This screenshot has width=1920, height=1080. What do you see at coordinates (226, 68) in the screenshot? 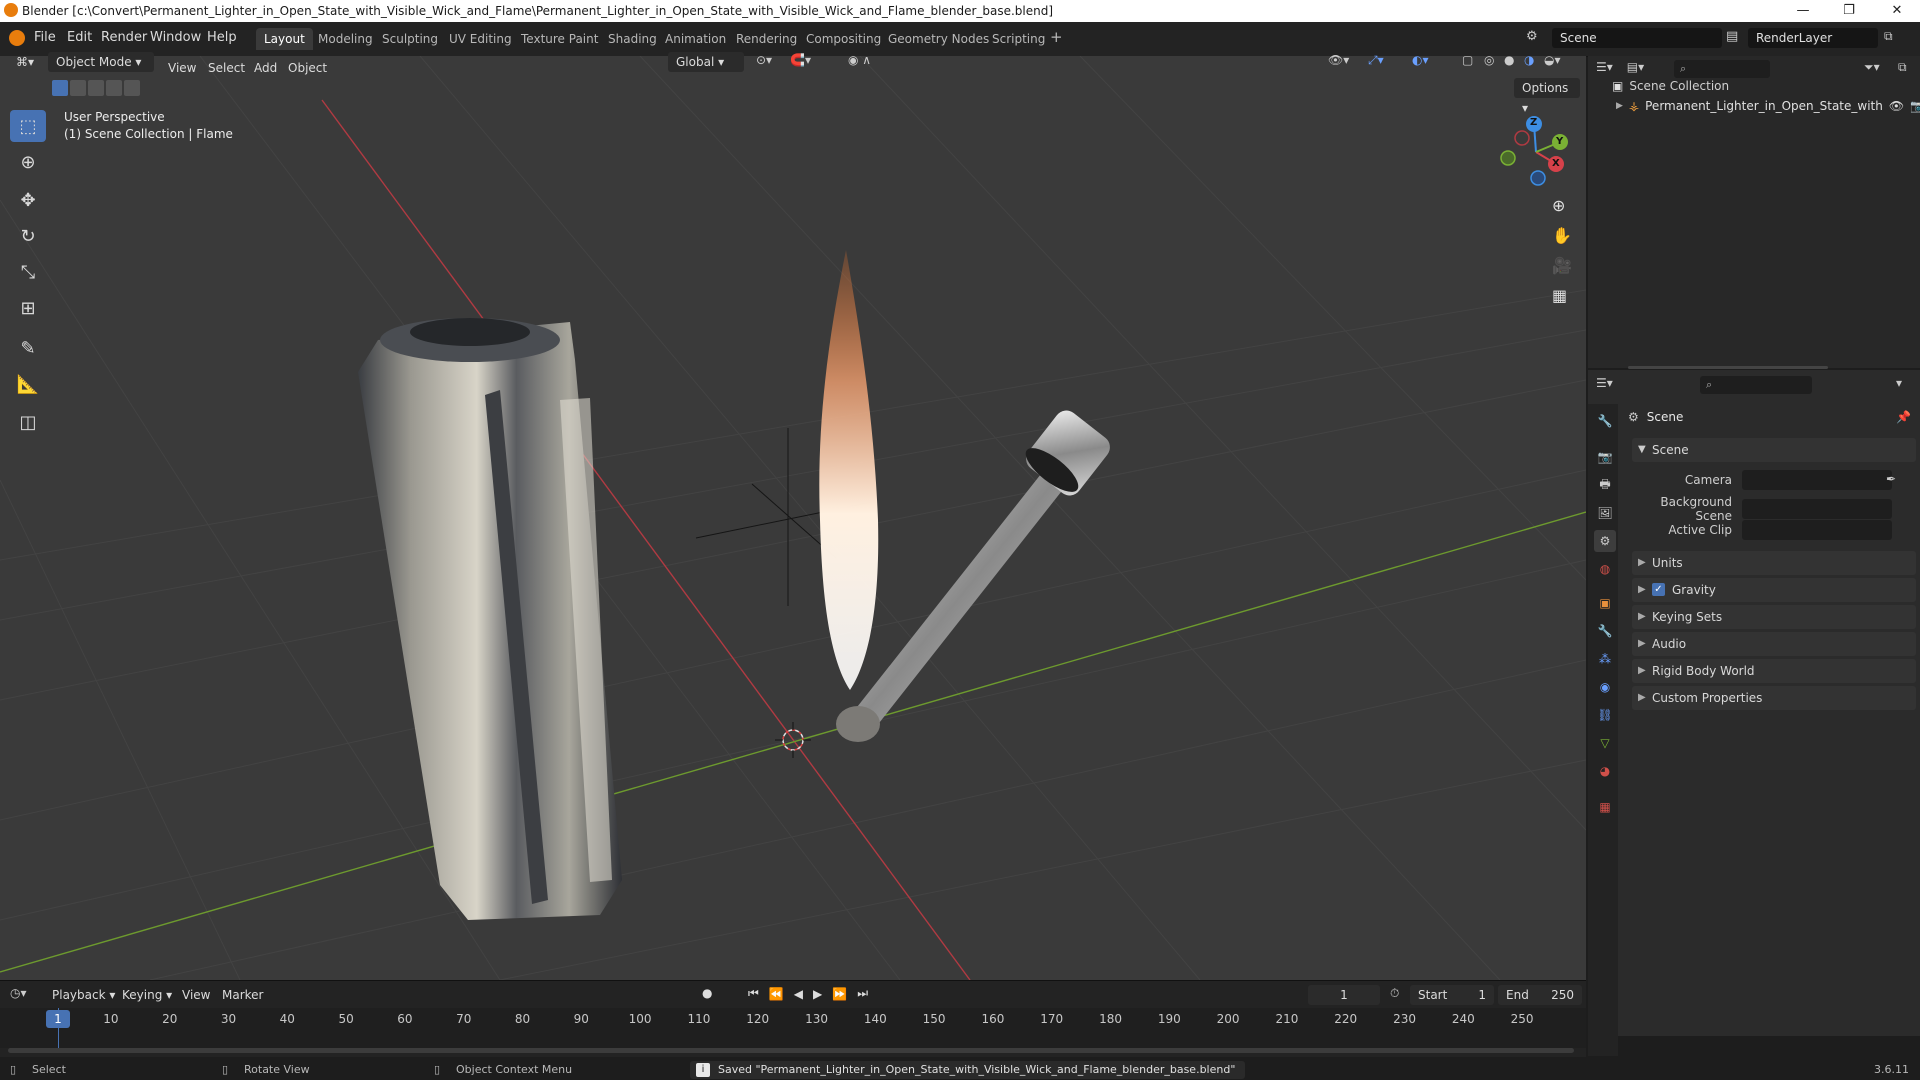
I see `viewport-menu-select: Select` at bounding box center [226, 68].